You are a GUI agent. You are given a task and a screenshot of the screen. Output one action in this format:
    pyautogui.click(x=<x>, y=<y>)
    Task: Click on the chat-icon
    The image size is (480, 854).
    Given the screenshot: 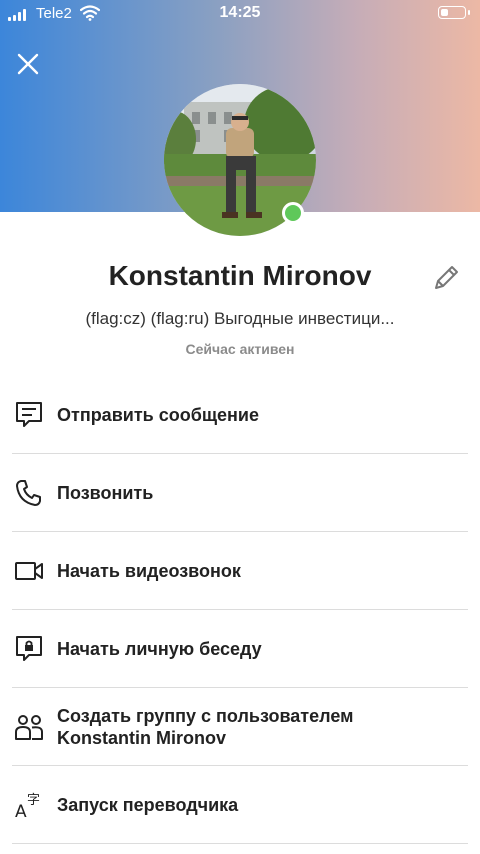 What is the action you would take?
    pyautogui.click(x=29, y=414)
    